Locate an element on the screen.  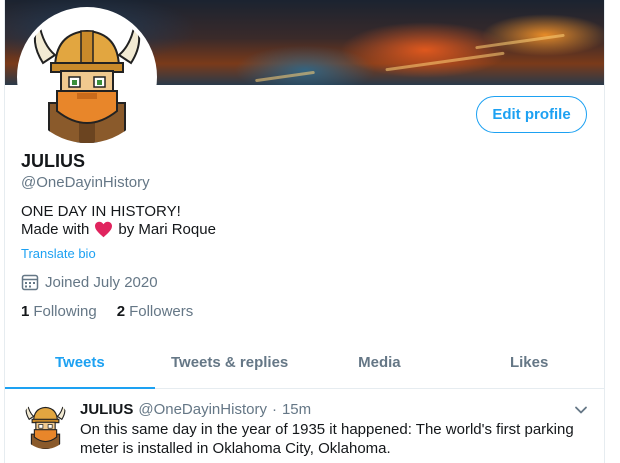
tab-tweets-replies: Tweets & replies is located at coordinates (230, 362).